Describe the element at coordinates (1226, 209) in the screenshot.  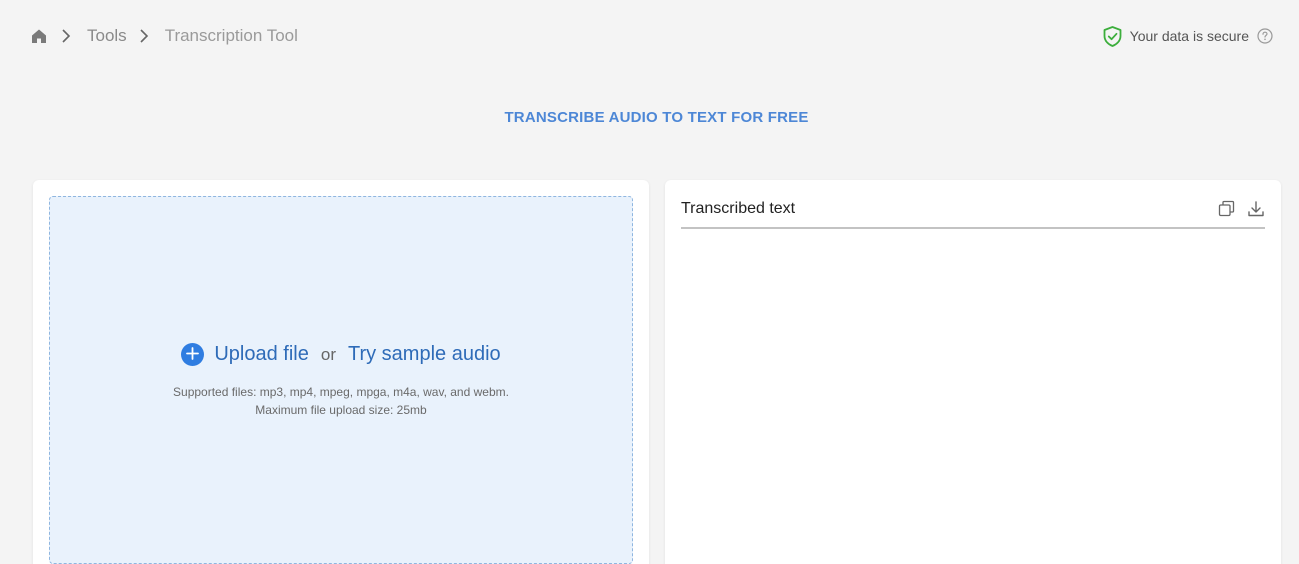
I see `copy-icon` at that location.